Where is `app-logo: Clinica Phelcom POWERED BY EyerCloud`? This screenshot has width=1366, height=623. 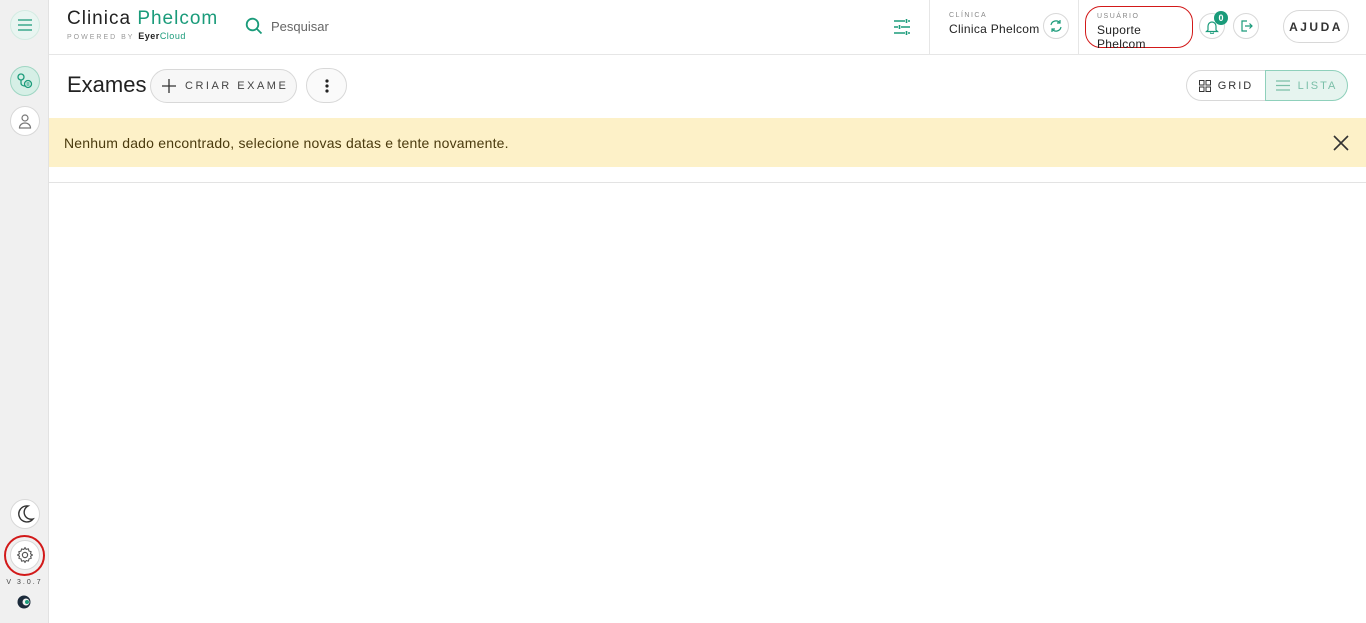
app-logo: Clinica Phelcom POWERED BY EyerCloud is located at coordinates (142, 24).